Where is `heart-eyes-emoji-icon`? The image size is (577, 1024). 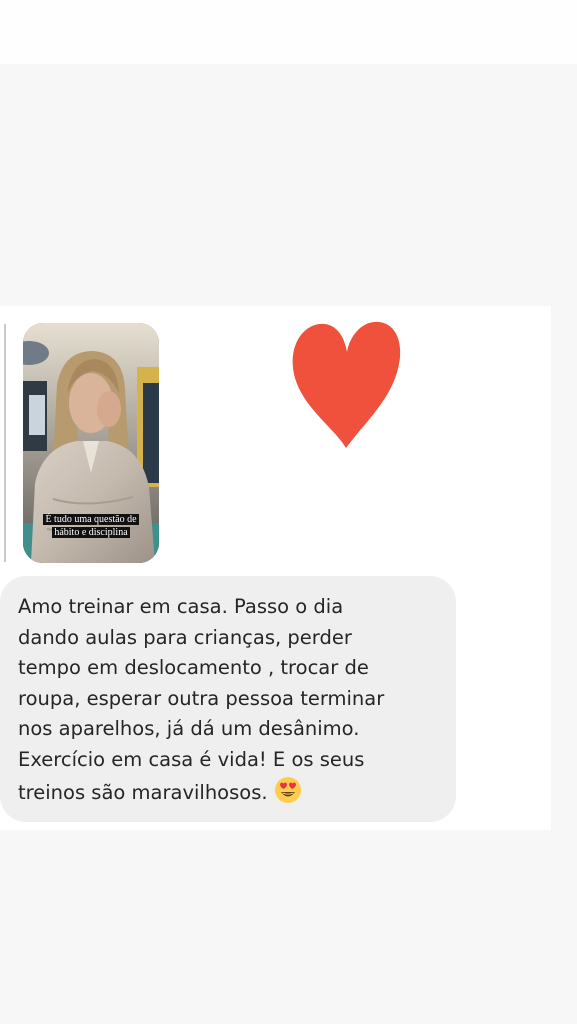
heart-eyes-emoji-icon is located at coordinates (288, 790).